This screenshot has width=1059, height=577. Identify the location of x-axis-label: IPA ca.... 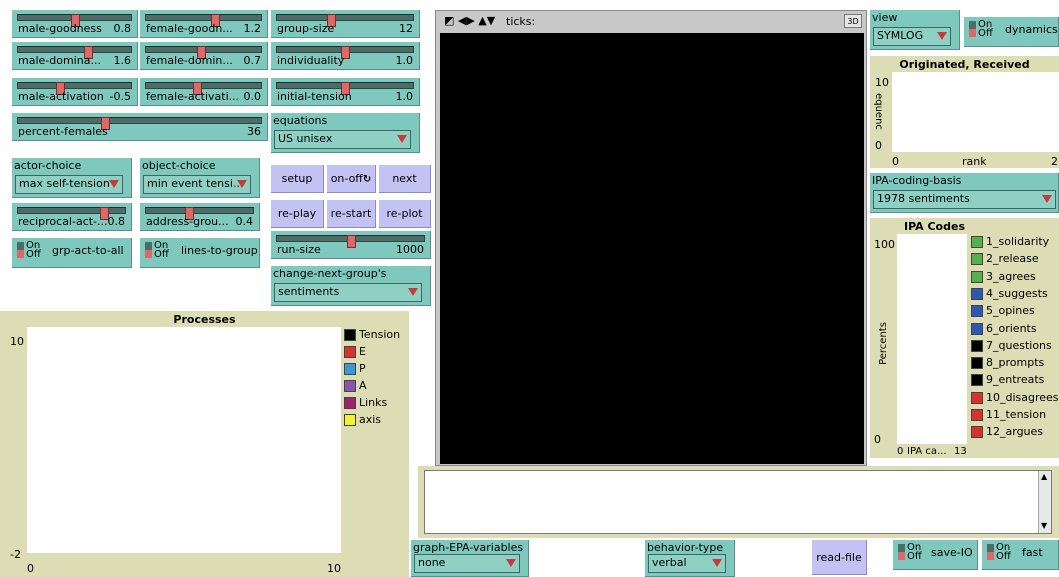
(927, 451).